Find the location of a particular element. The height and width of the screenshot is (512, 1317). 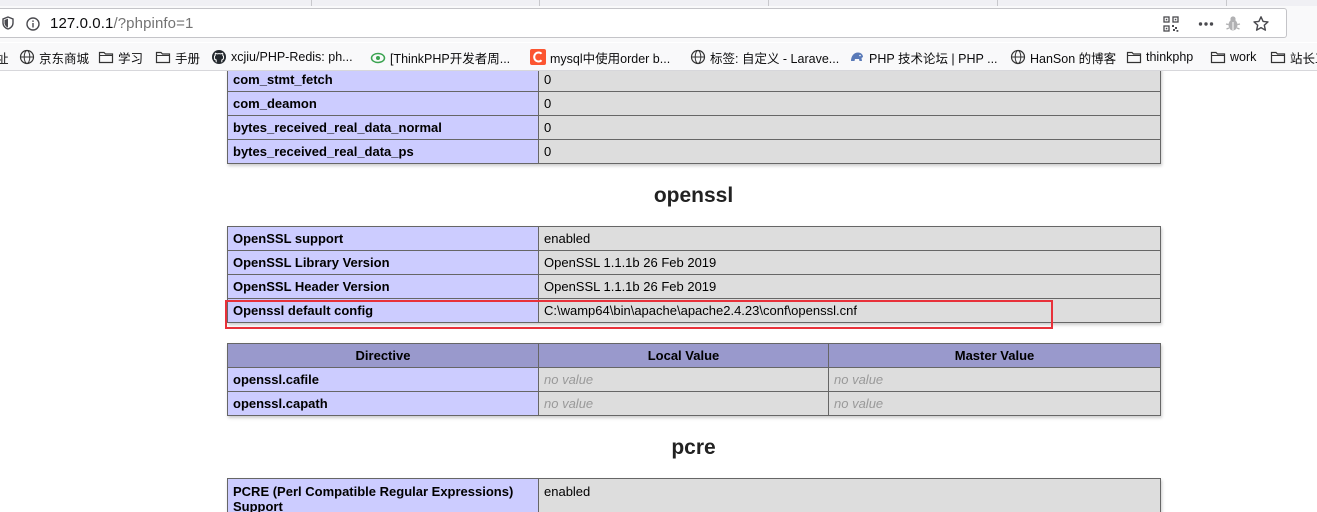

url-text: 127.0.0.1/?phpinfo=1 is located at coordinates (121, 23).